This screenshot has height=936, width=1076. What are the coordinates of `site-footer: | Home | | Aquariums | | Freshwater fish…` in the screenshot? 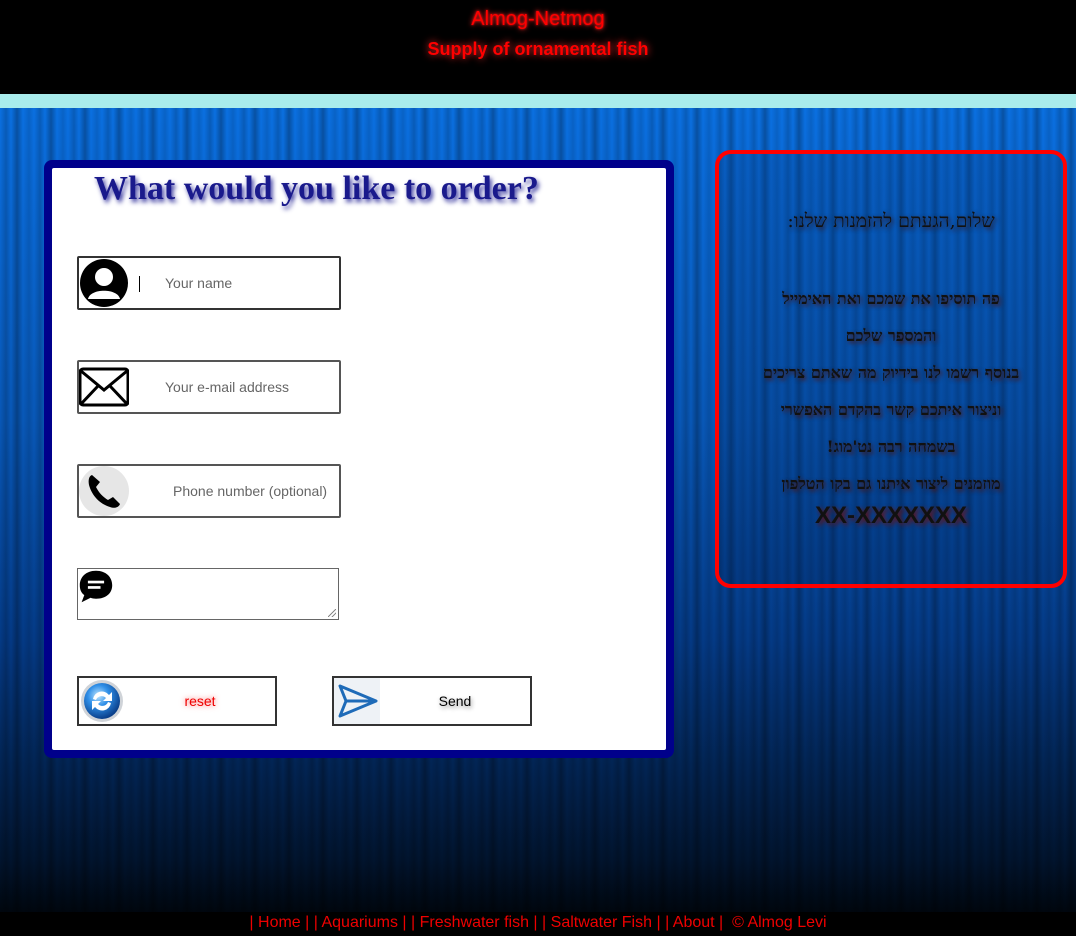 It's located at (538, 924).